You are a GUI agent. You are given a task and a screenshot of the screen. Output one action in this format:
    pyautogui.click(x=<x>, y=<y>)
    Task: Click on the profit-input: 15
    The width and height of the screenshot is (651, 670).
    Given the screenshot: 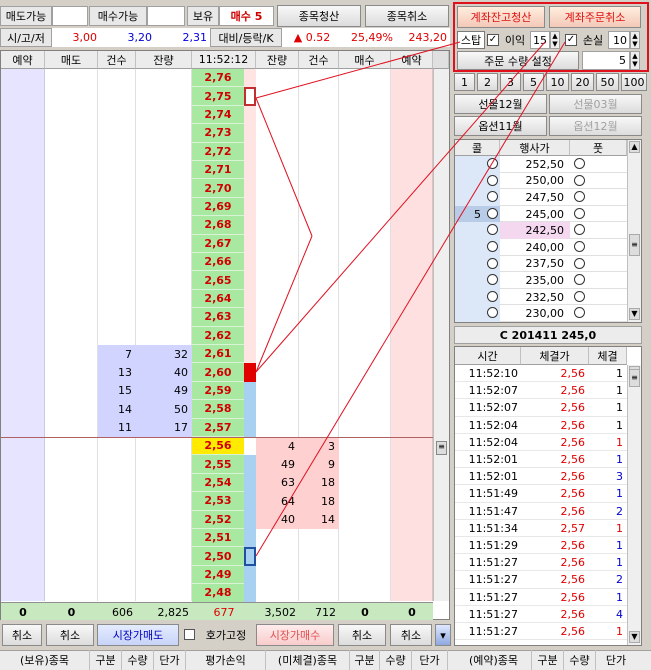 What is the action you would take?
    pyautogui.click(x=540, y=40)
    